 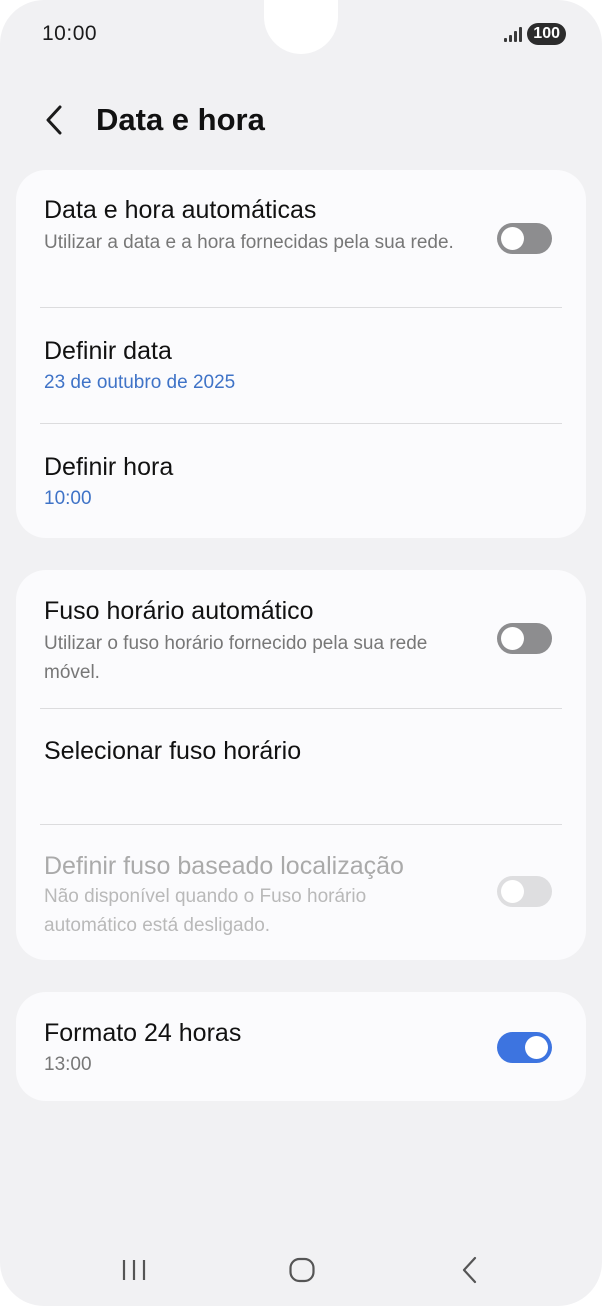 I want to click on set-time-value: 10:00, so click(x=68, y=498).